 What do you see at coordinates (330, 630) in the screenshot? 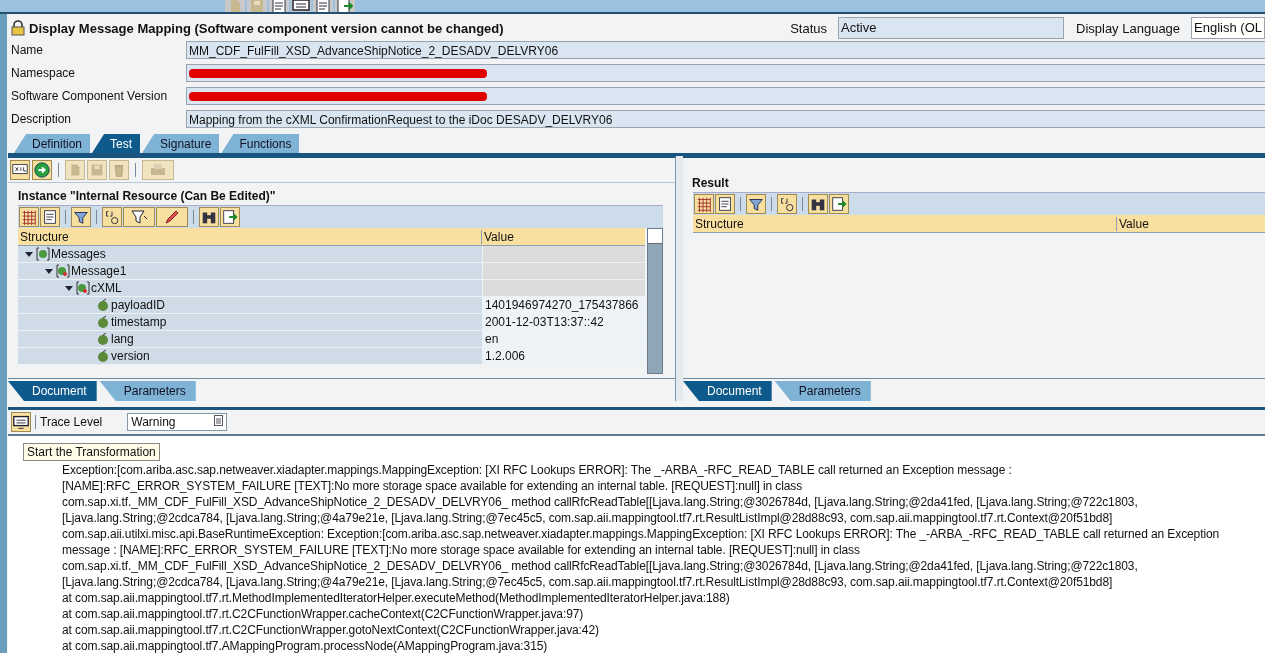
I see `log-line: at com.sap.aii.mappingtool.tf7.rt.C2CFunctionWrapper.gotoNextContext(C2CFunctionWrapper.java:42)` at bounding box center [330, 630].